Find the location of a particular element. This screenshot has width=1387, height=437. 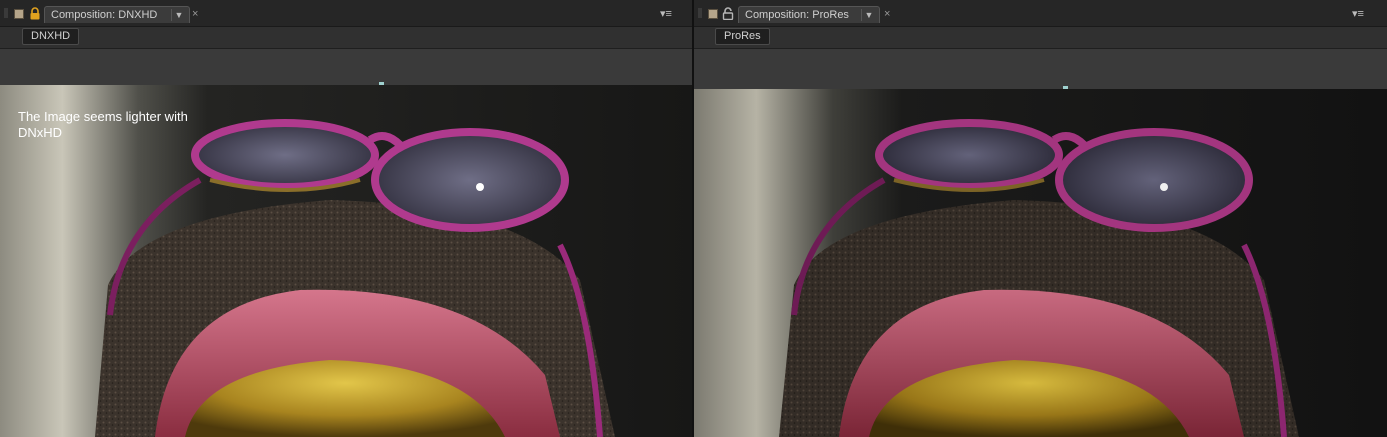

tab-composition-prores: Composition: ProRes ▼ is located at coordinates (809, 14).